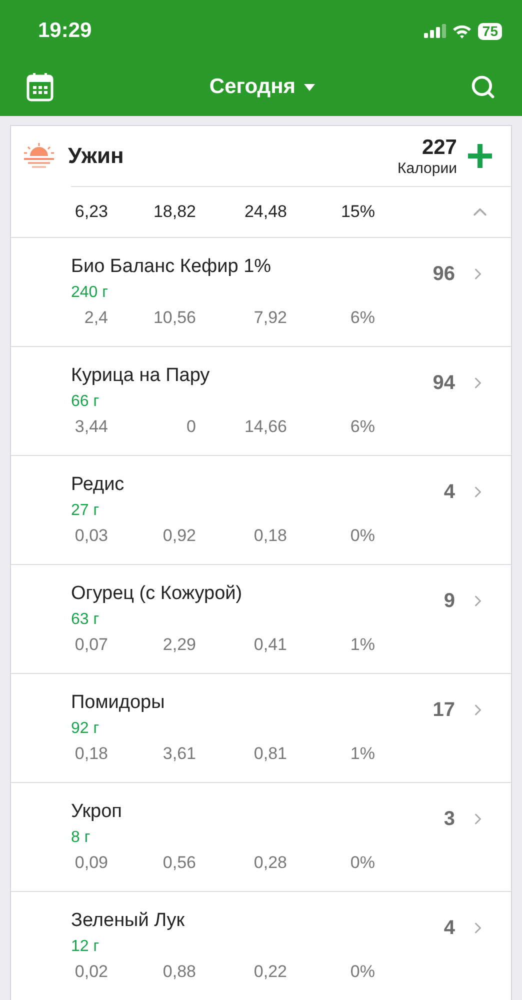 This screenshot has width=522, height=1000. I want to click on food-amount: 12 г, so click(85, 947).